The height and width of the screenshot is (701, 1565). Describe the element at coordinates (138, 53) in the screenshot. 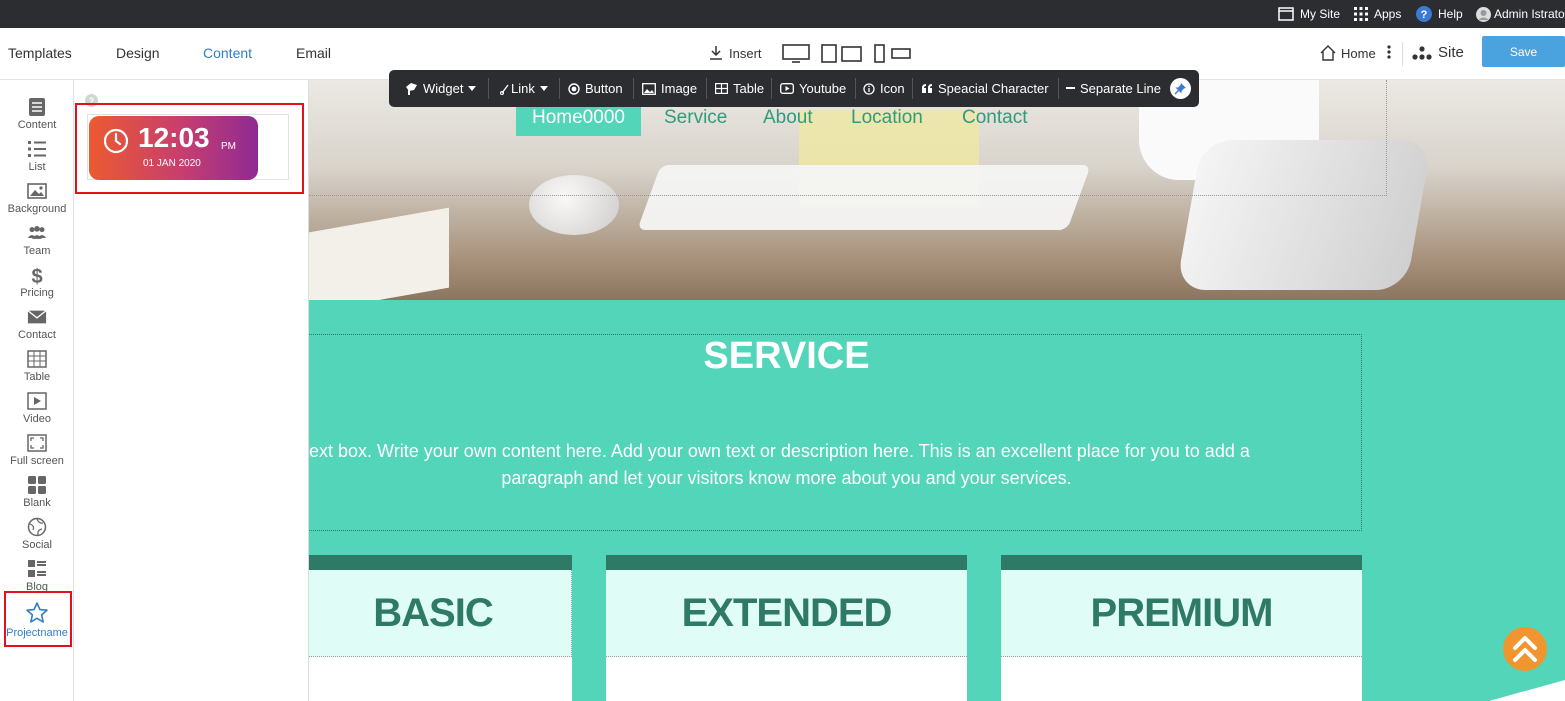

I see `tab-design: Design` at that location.